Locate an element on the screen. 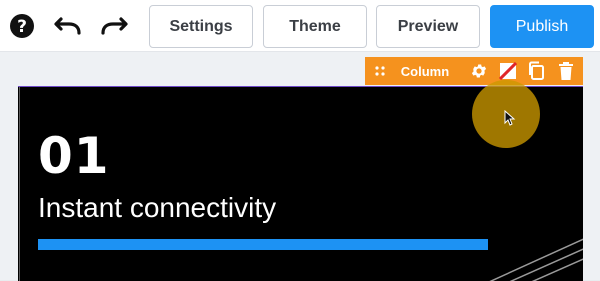 This screenshot has height=281, width=600. help-button: ? is located at coordinates (22, 26).